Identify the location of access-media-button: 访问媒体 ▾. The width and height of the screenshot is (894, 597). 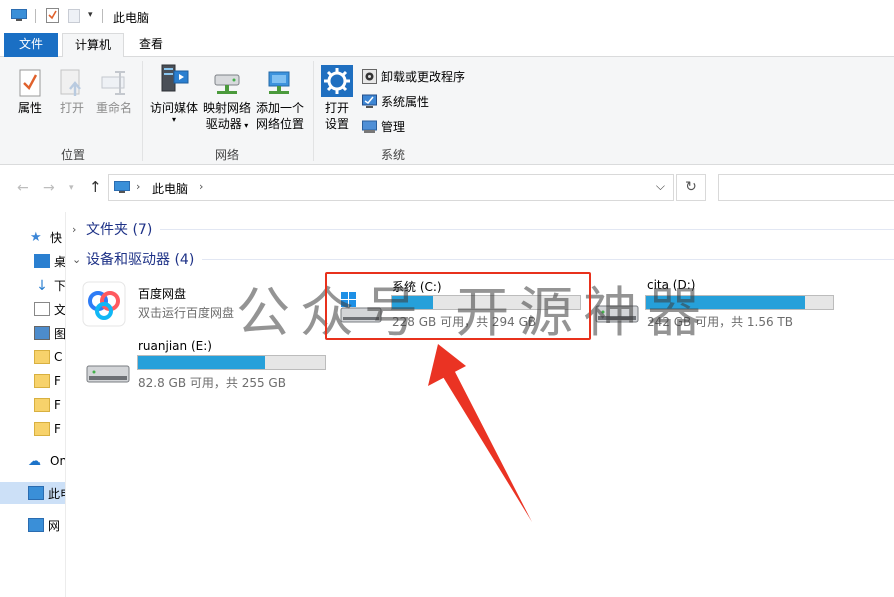
(174, 93).